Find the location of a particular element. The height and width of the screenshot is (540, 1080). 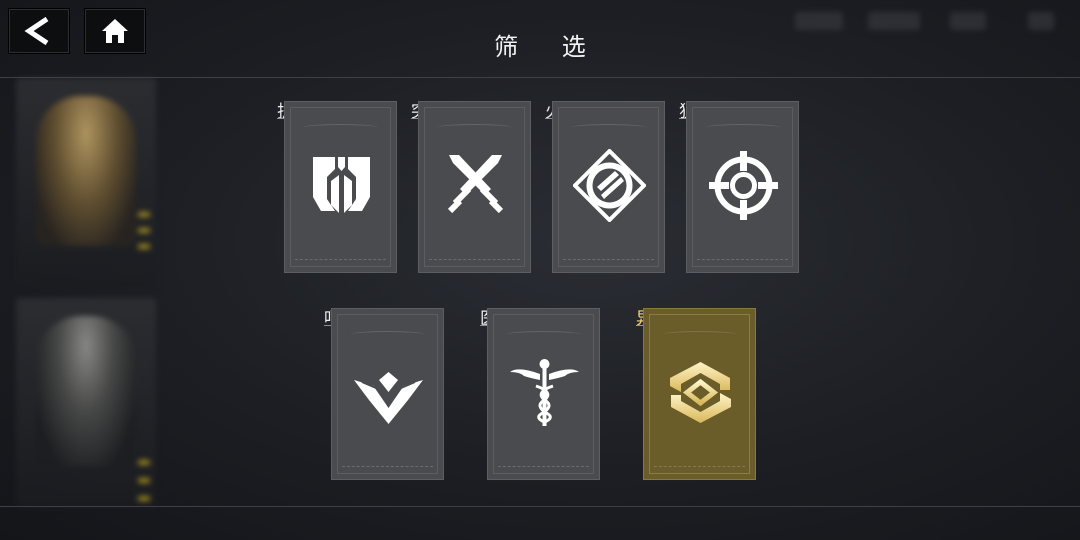

sentinel-wings-icon is located at coordinates (388, 398).